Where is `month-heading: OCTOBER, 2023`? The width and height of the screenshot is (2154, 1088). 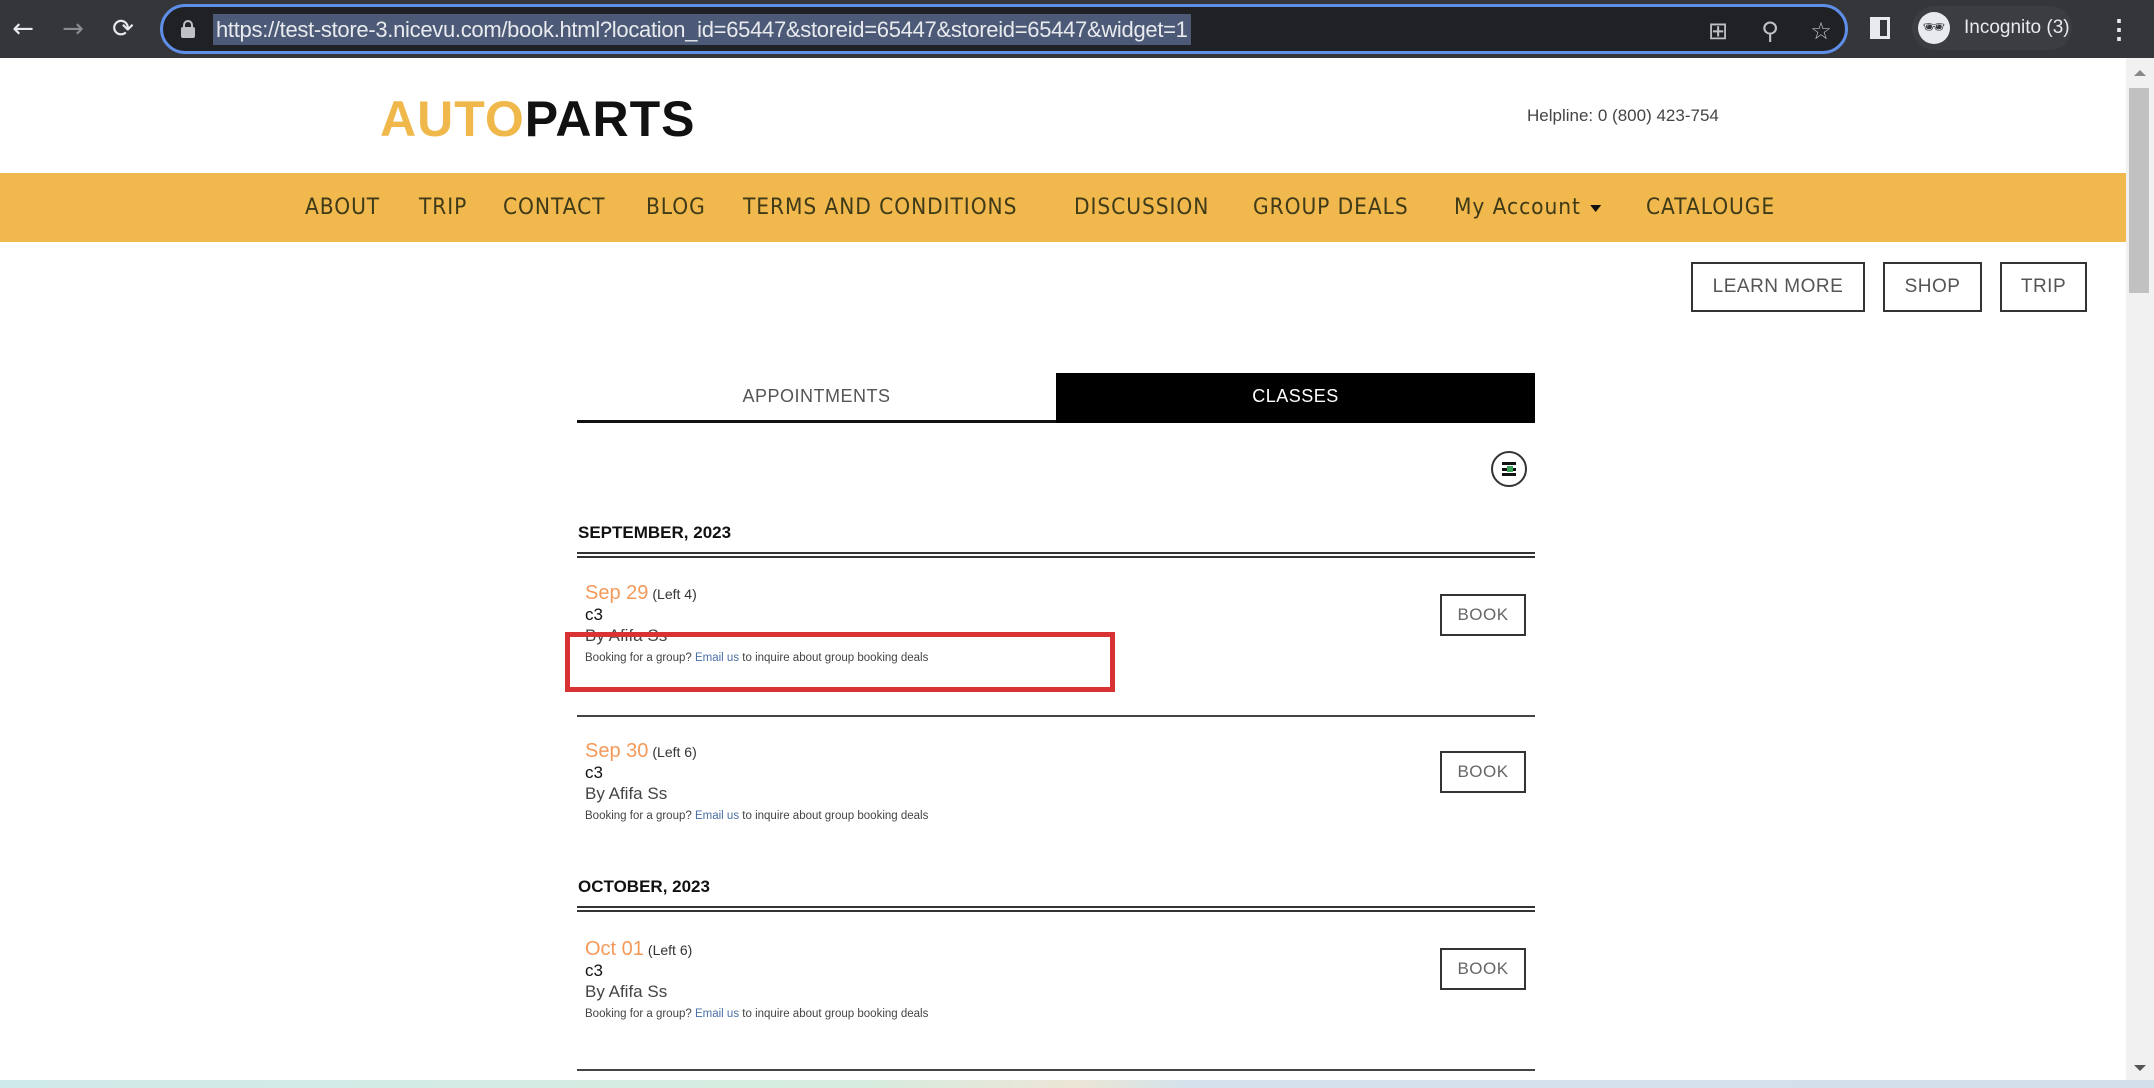 month-heading: OCTOBER, 2023 is located at coordinates (644, 886).